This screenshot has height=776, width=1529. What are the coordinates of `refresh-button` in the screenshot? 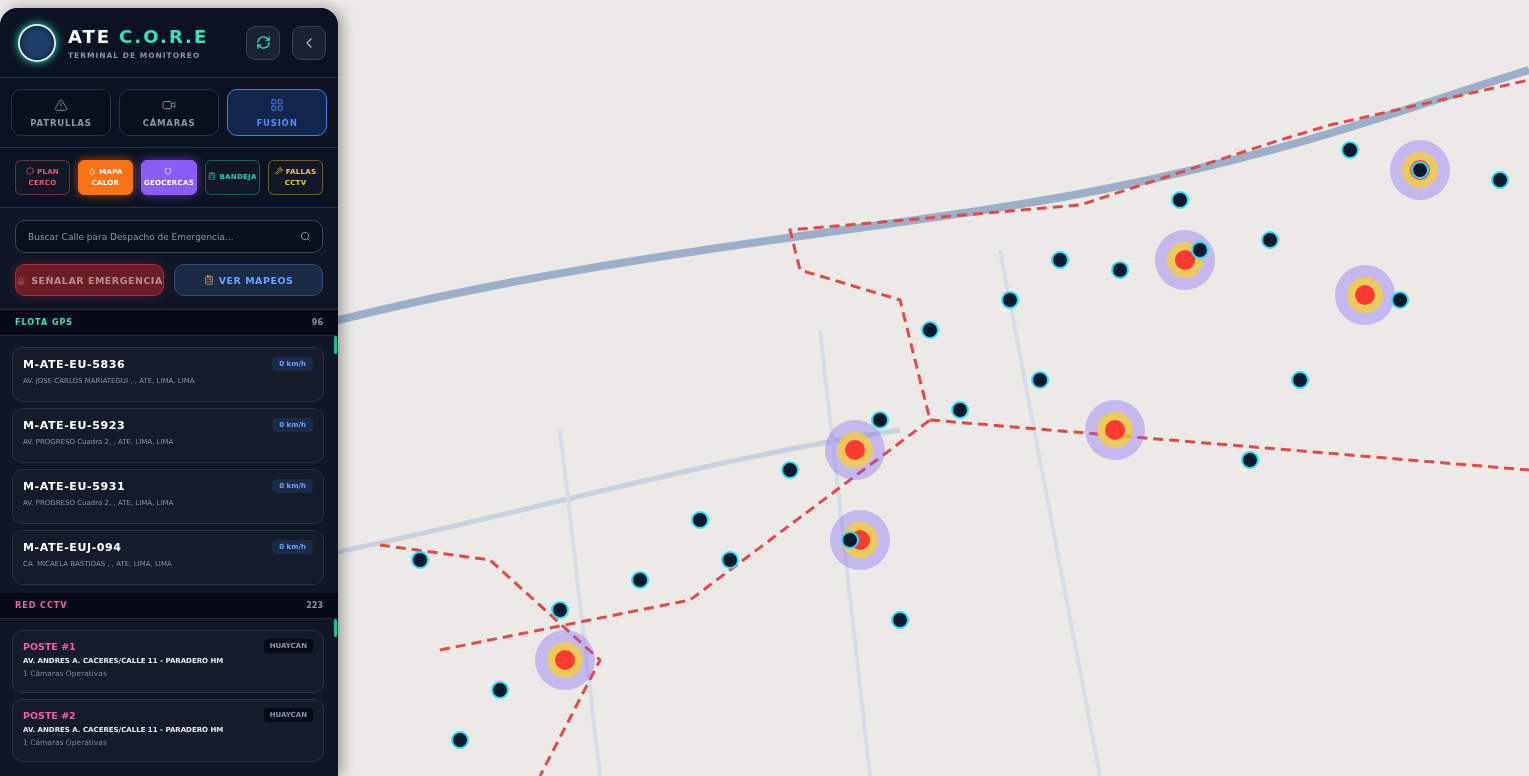 It's located at (263, 42).